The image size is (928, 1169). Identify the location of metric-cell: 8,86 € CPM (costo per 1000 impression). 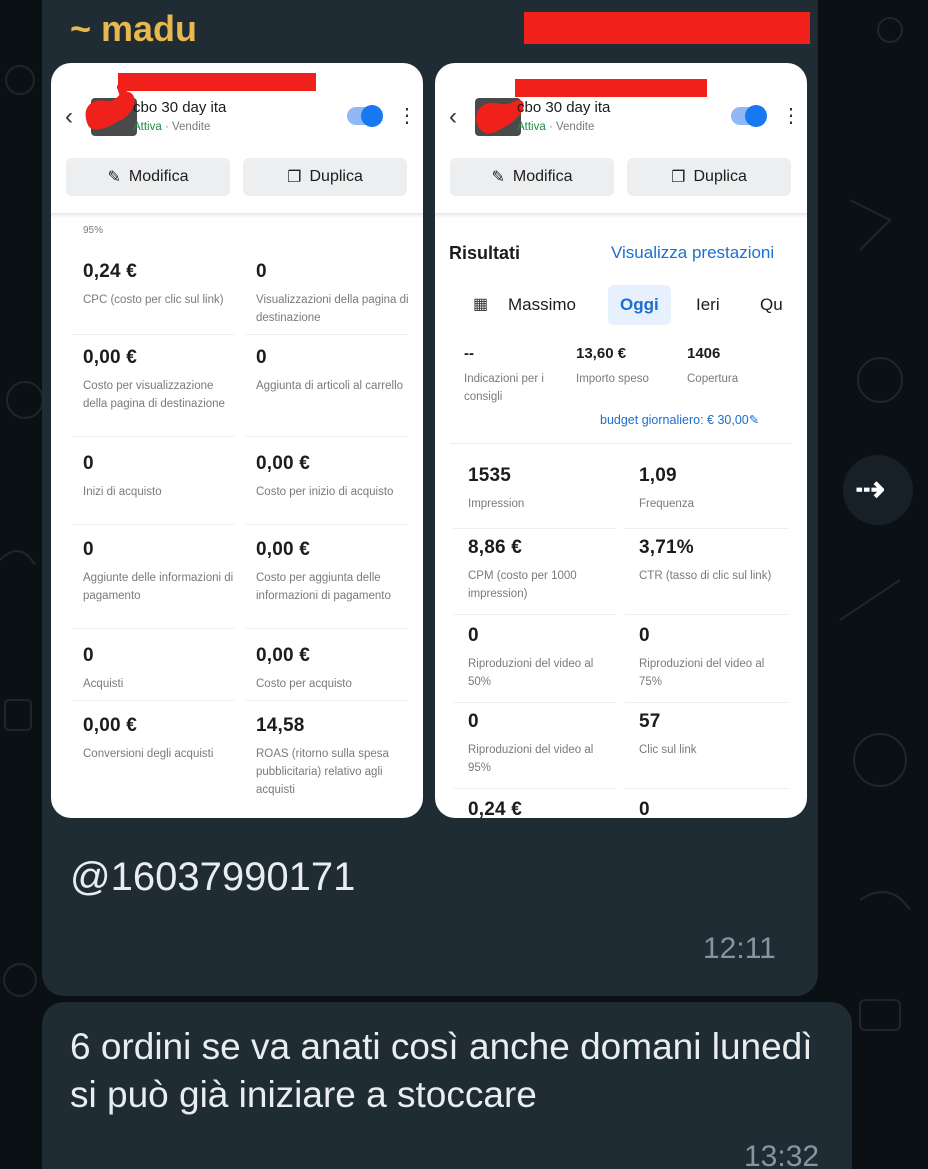
(534, 576).